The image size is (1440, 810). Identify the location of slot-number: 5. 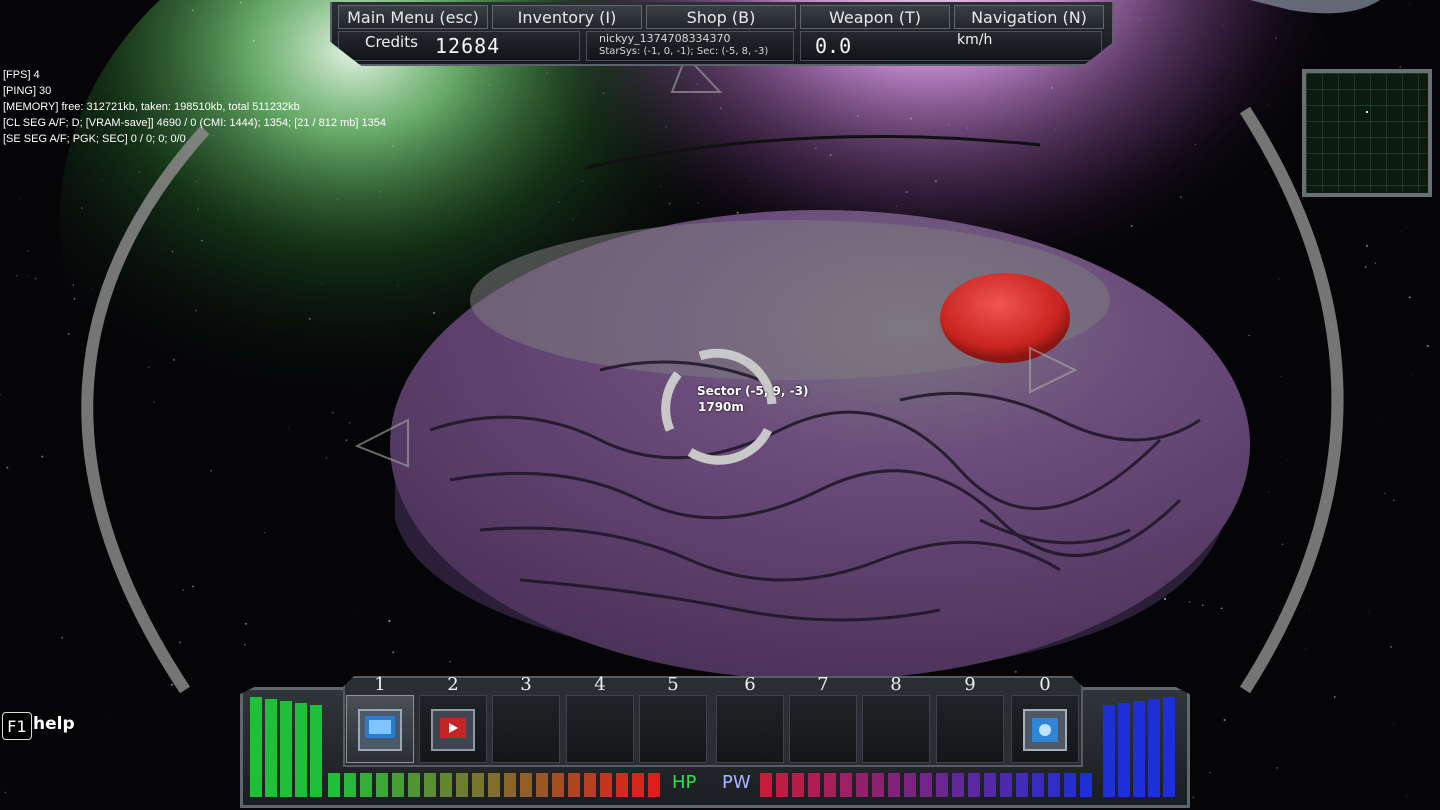
(673, 684).